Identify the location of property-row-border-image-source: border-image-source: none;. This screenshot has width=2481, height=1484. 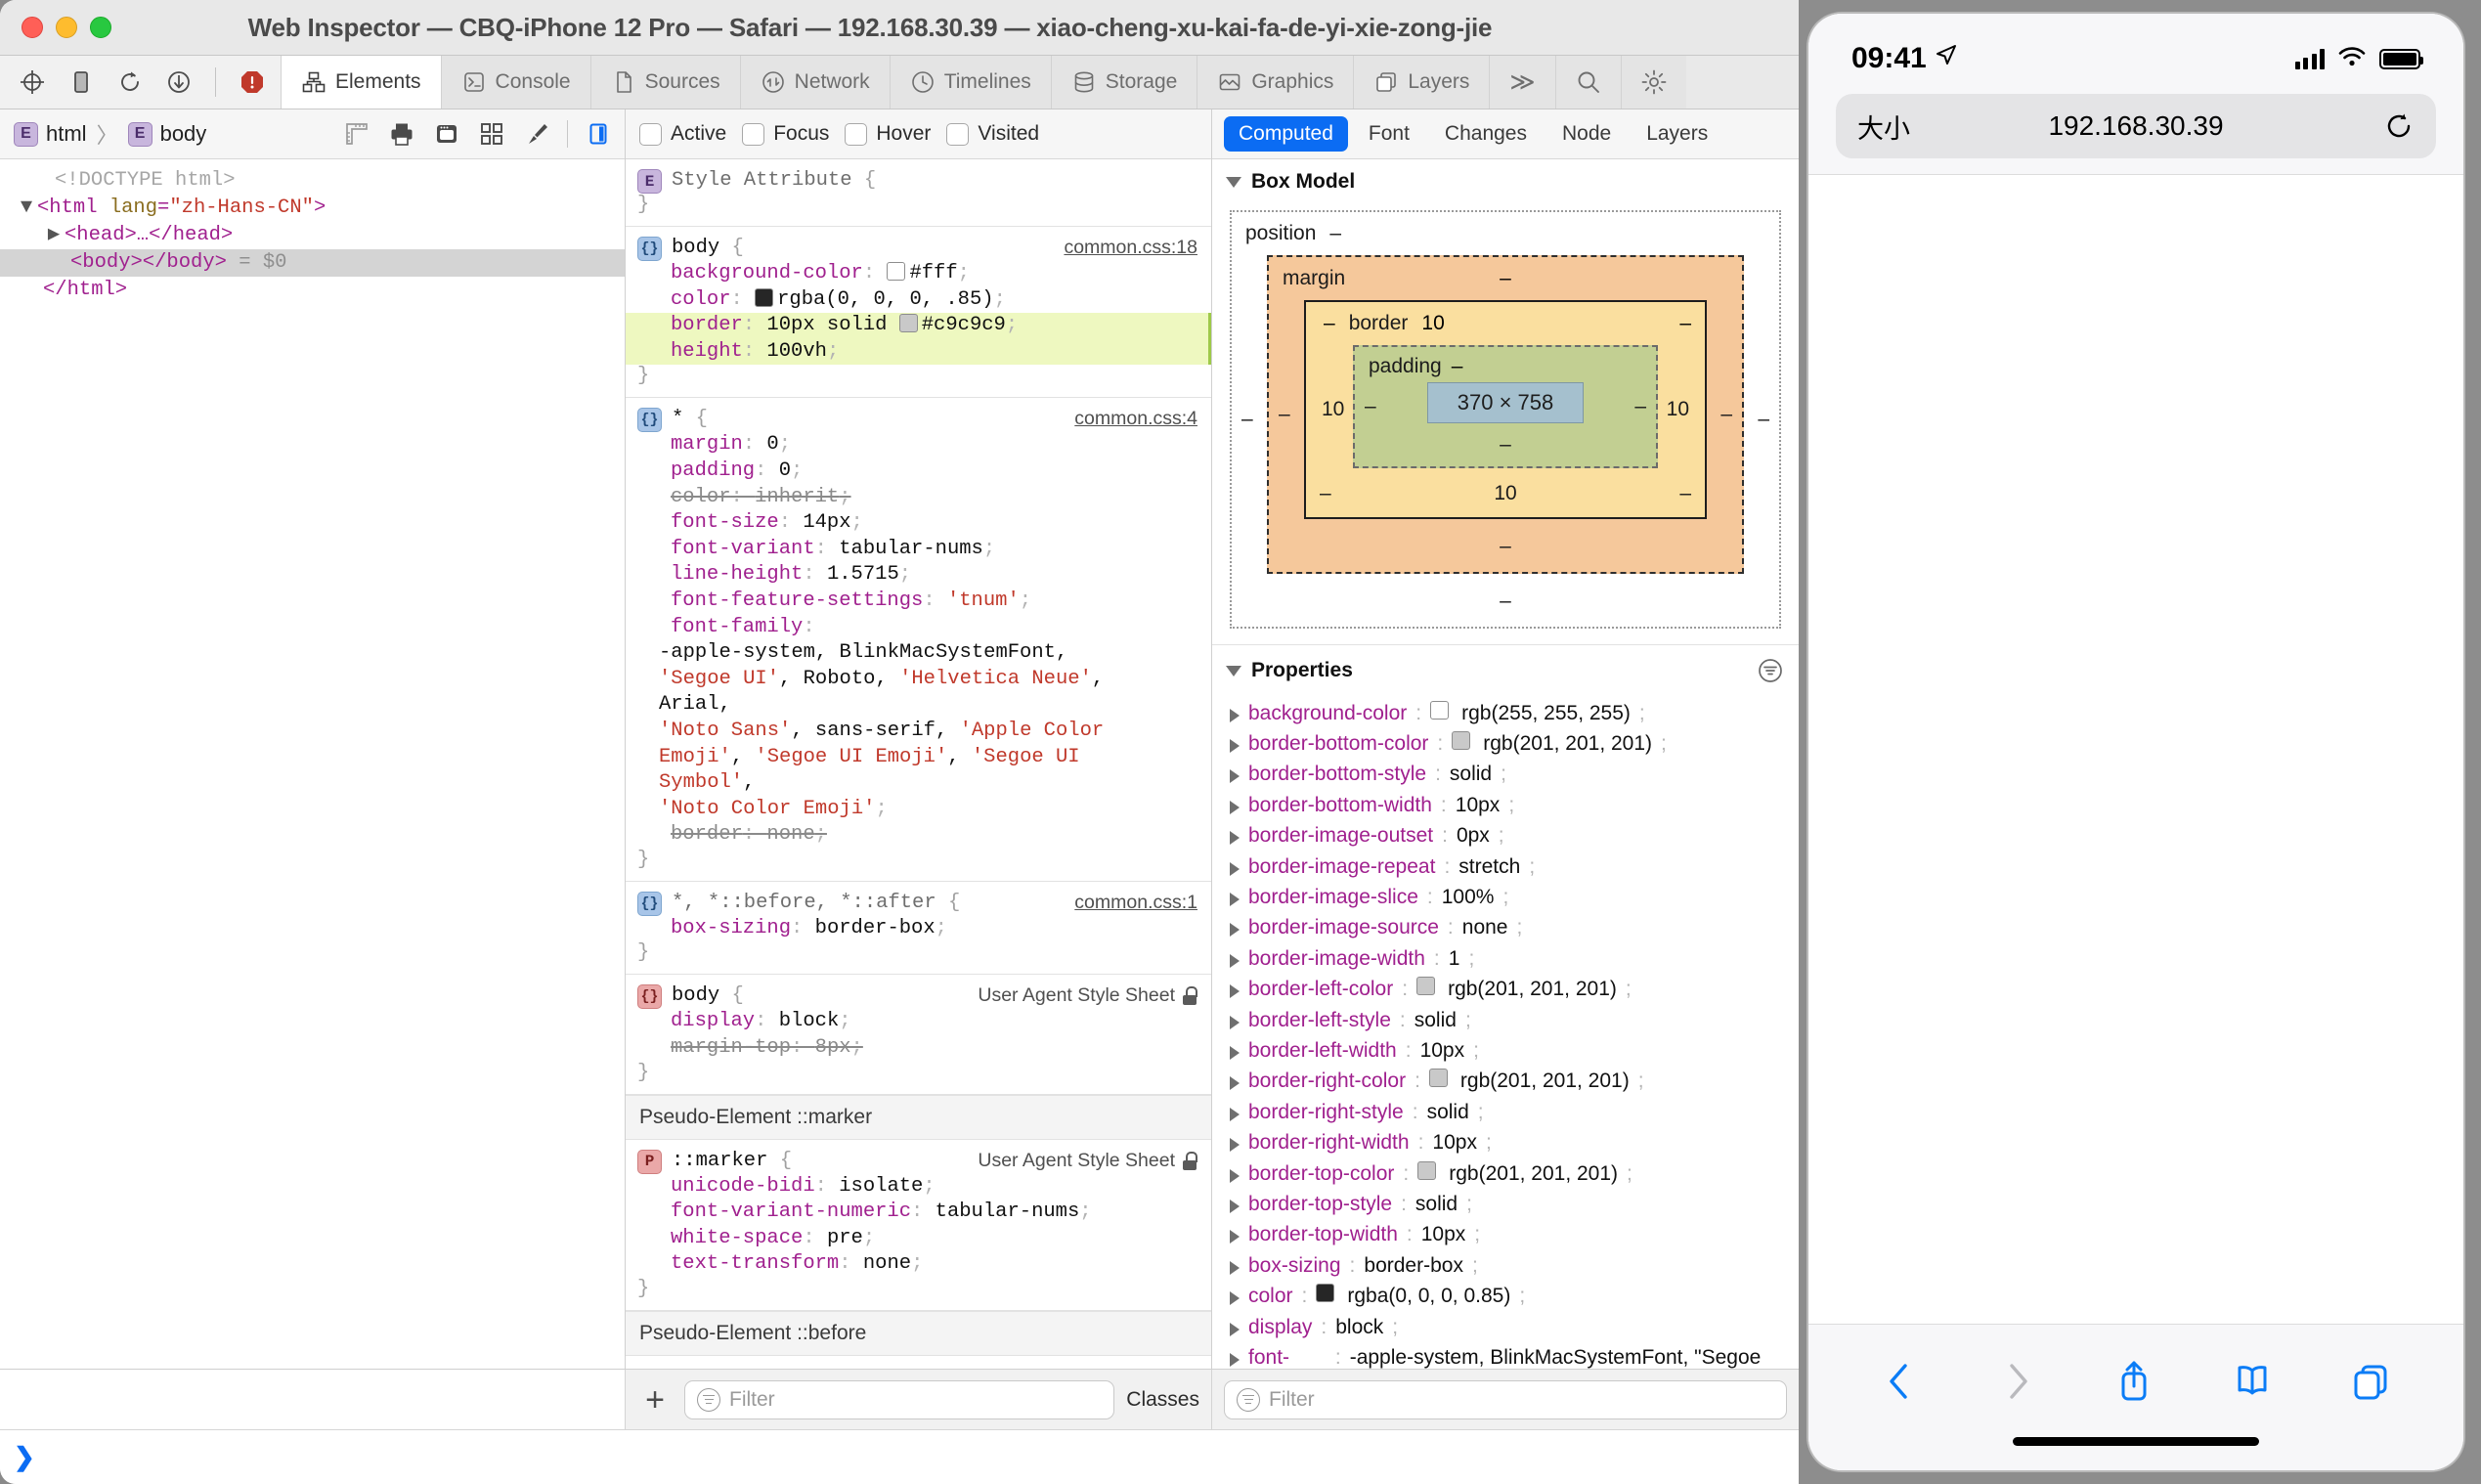
(1505, 928).